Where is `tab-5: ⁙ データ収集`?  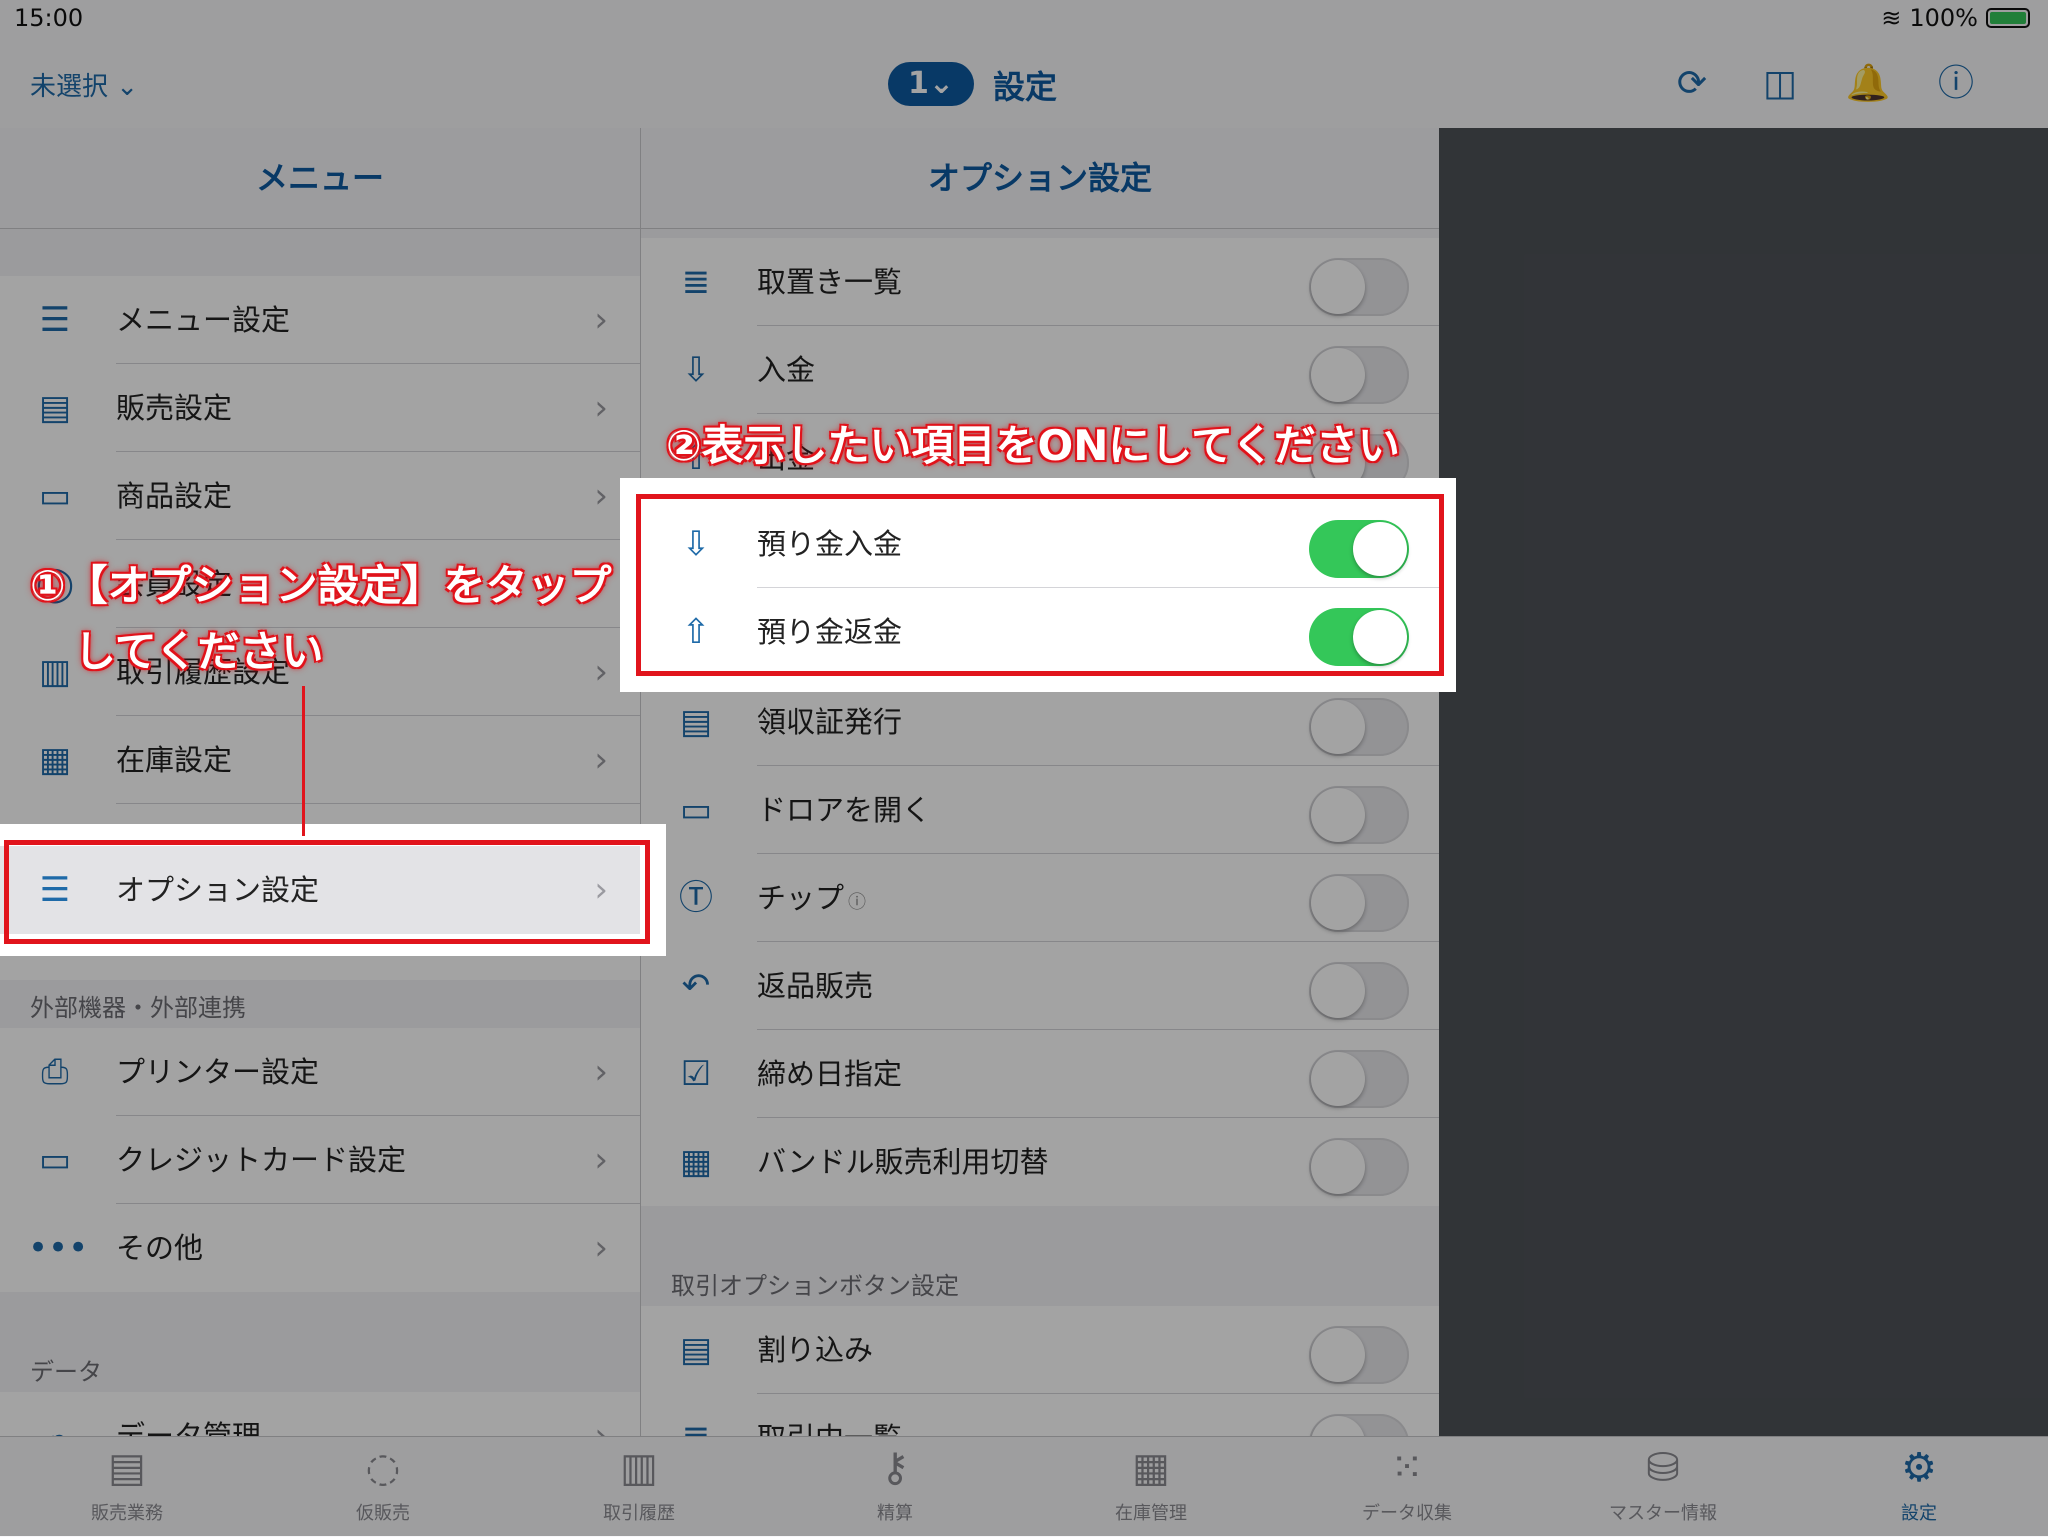 tab-5: ⁙ データ収集 is located at coordinates (1407, 1487).